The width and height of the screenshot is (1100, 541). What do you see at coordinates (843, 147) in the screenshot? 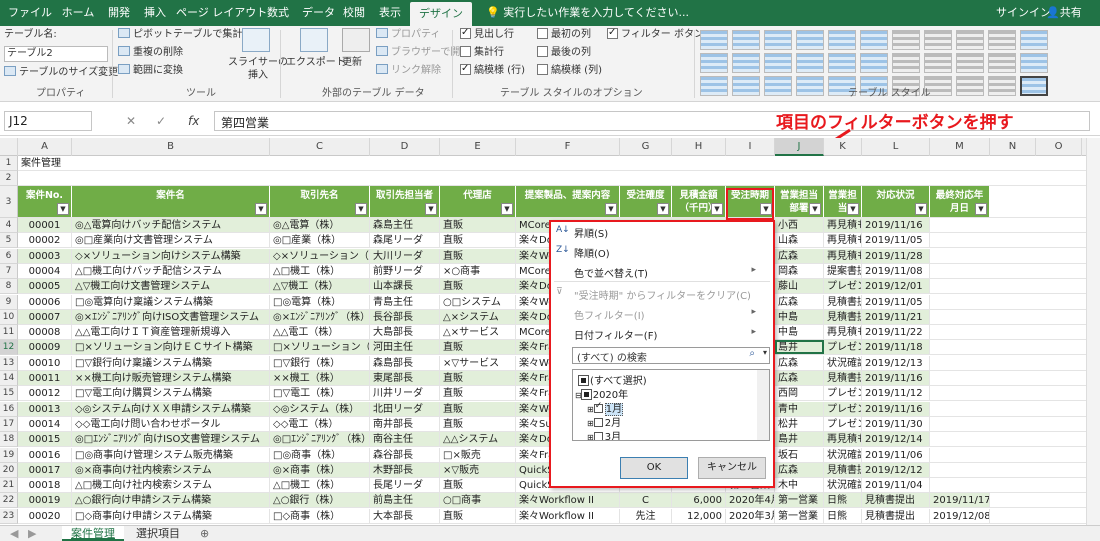
I see `column-header: K` at bounding box center [843, 147].